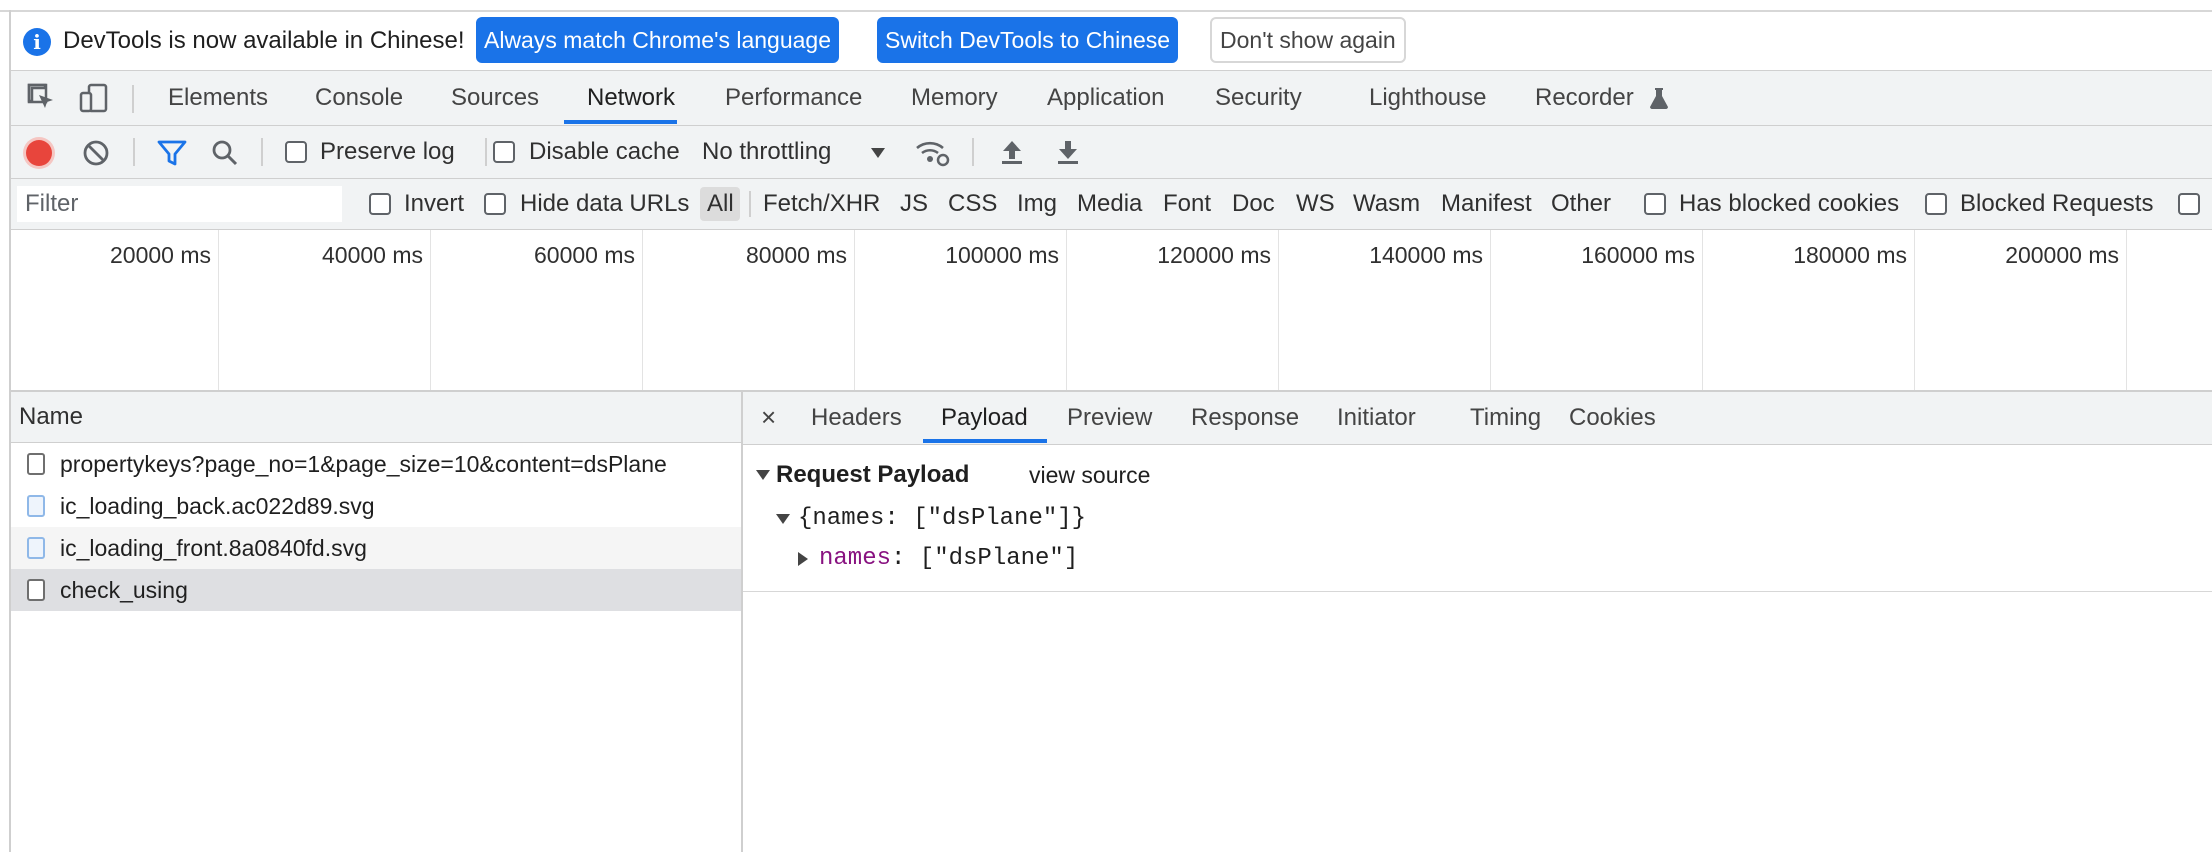  Describe the element at coordinates (380, 204) in the screenshot. I see `invert-checkbox` at that location.